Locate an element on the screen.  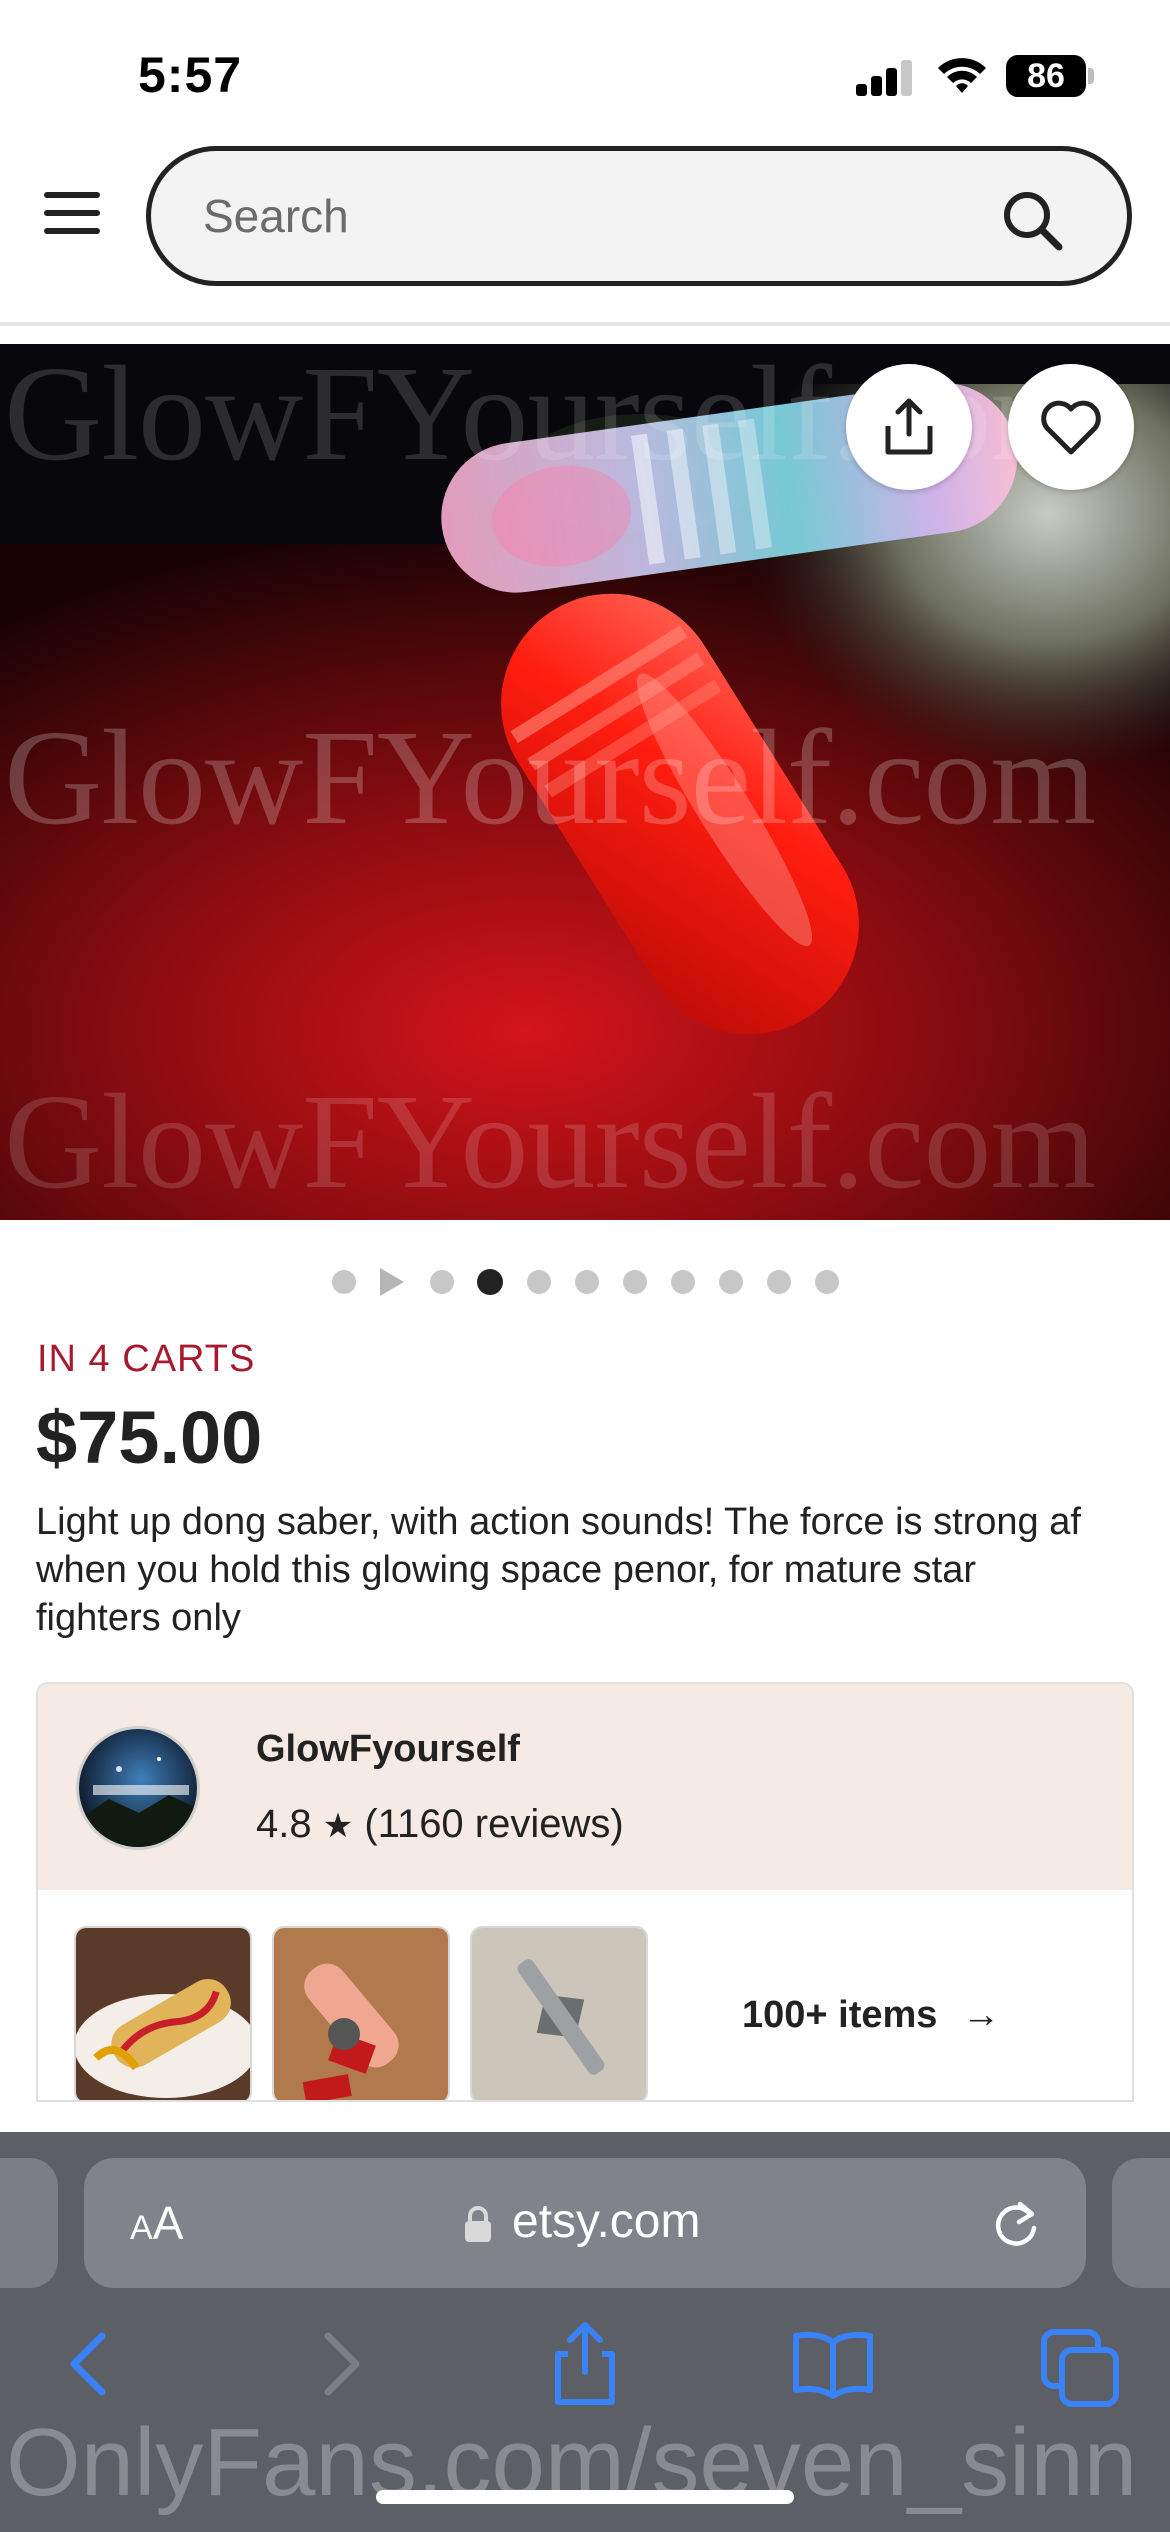
battery-tip is located at coordinates (1091, 76).